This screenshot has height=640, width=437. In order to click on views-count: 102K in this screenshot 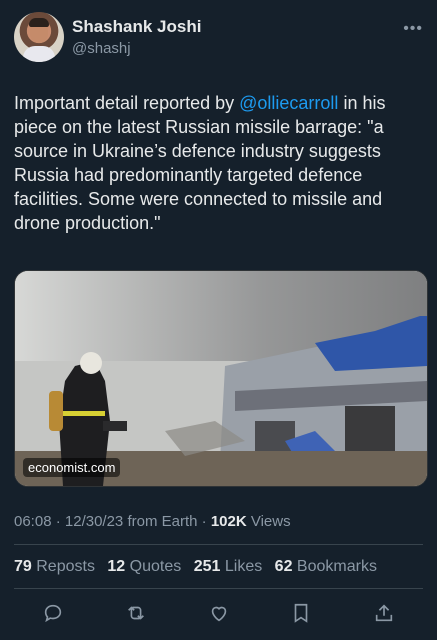, I will do `click(229, 521)`.